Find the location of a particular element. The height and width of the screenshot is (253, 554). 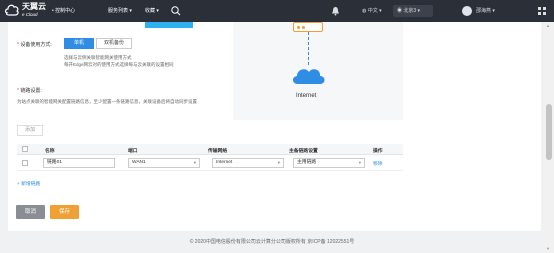

avatar is located at coordinates (467, 11).